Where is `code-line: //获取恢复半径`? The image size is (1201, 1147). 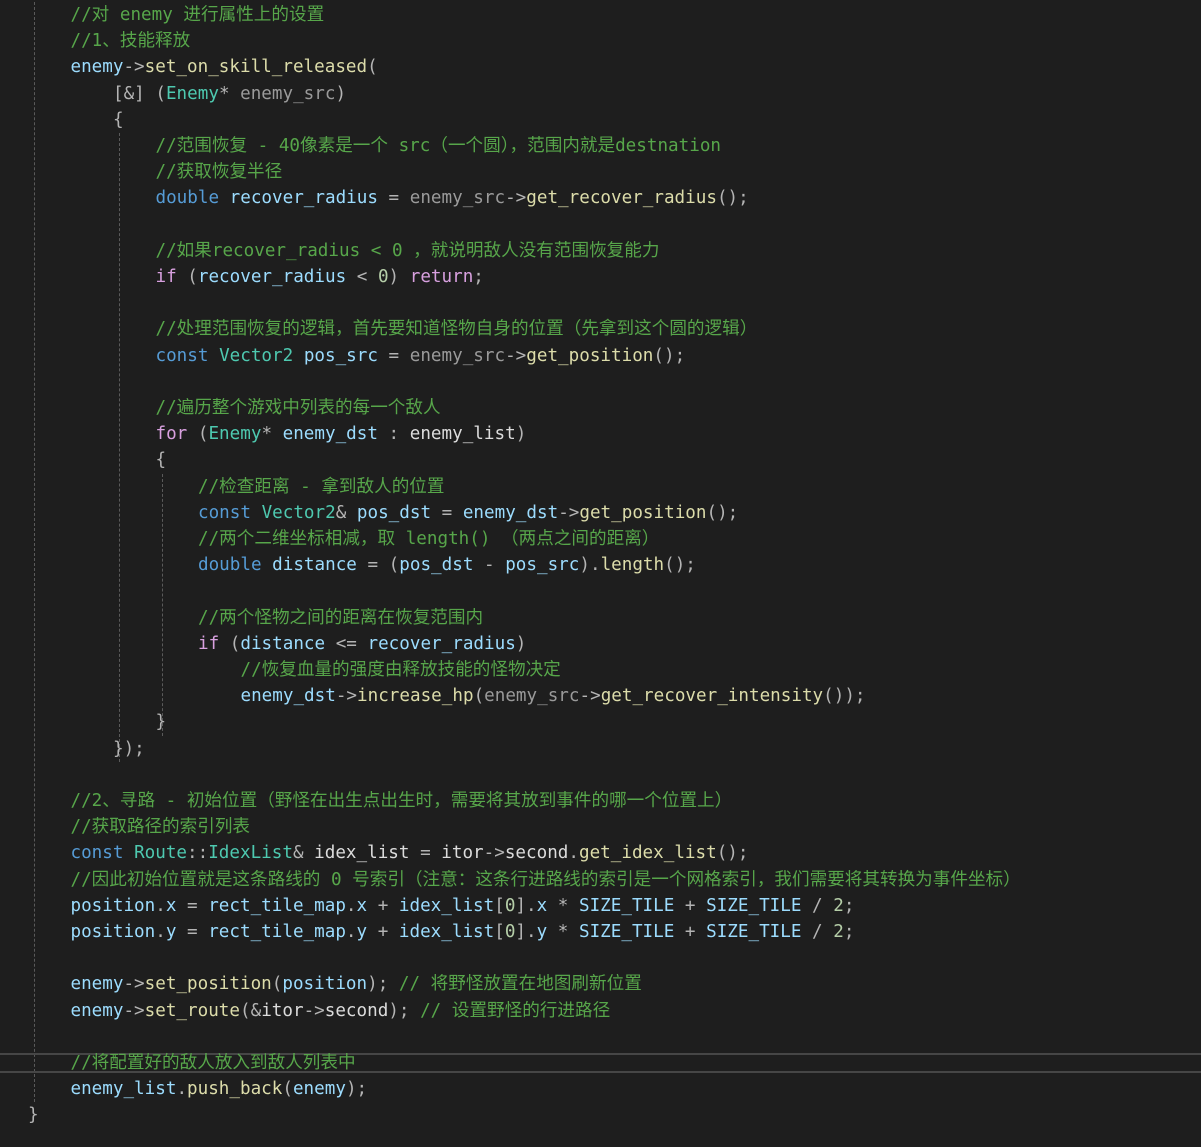 code-line: //获取恢复半径 is located at coordinates (219, 172).